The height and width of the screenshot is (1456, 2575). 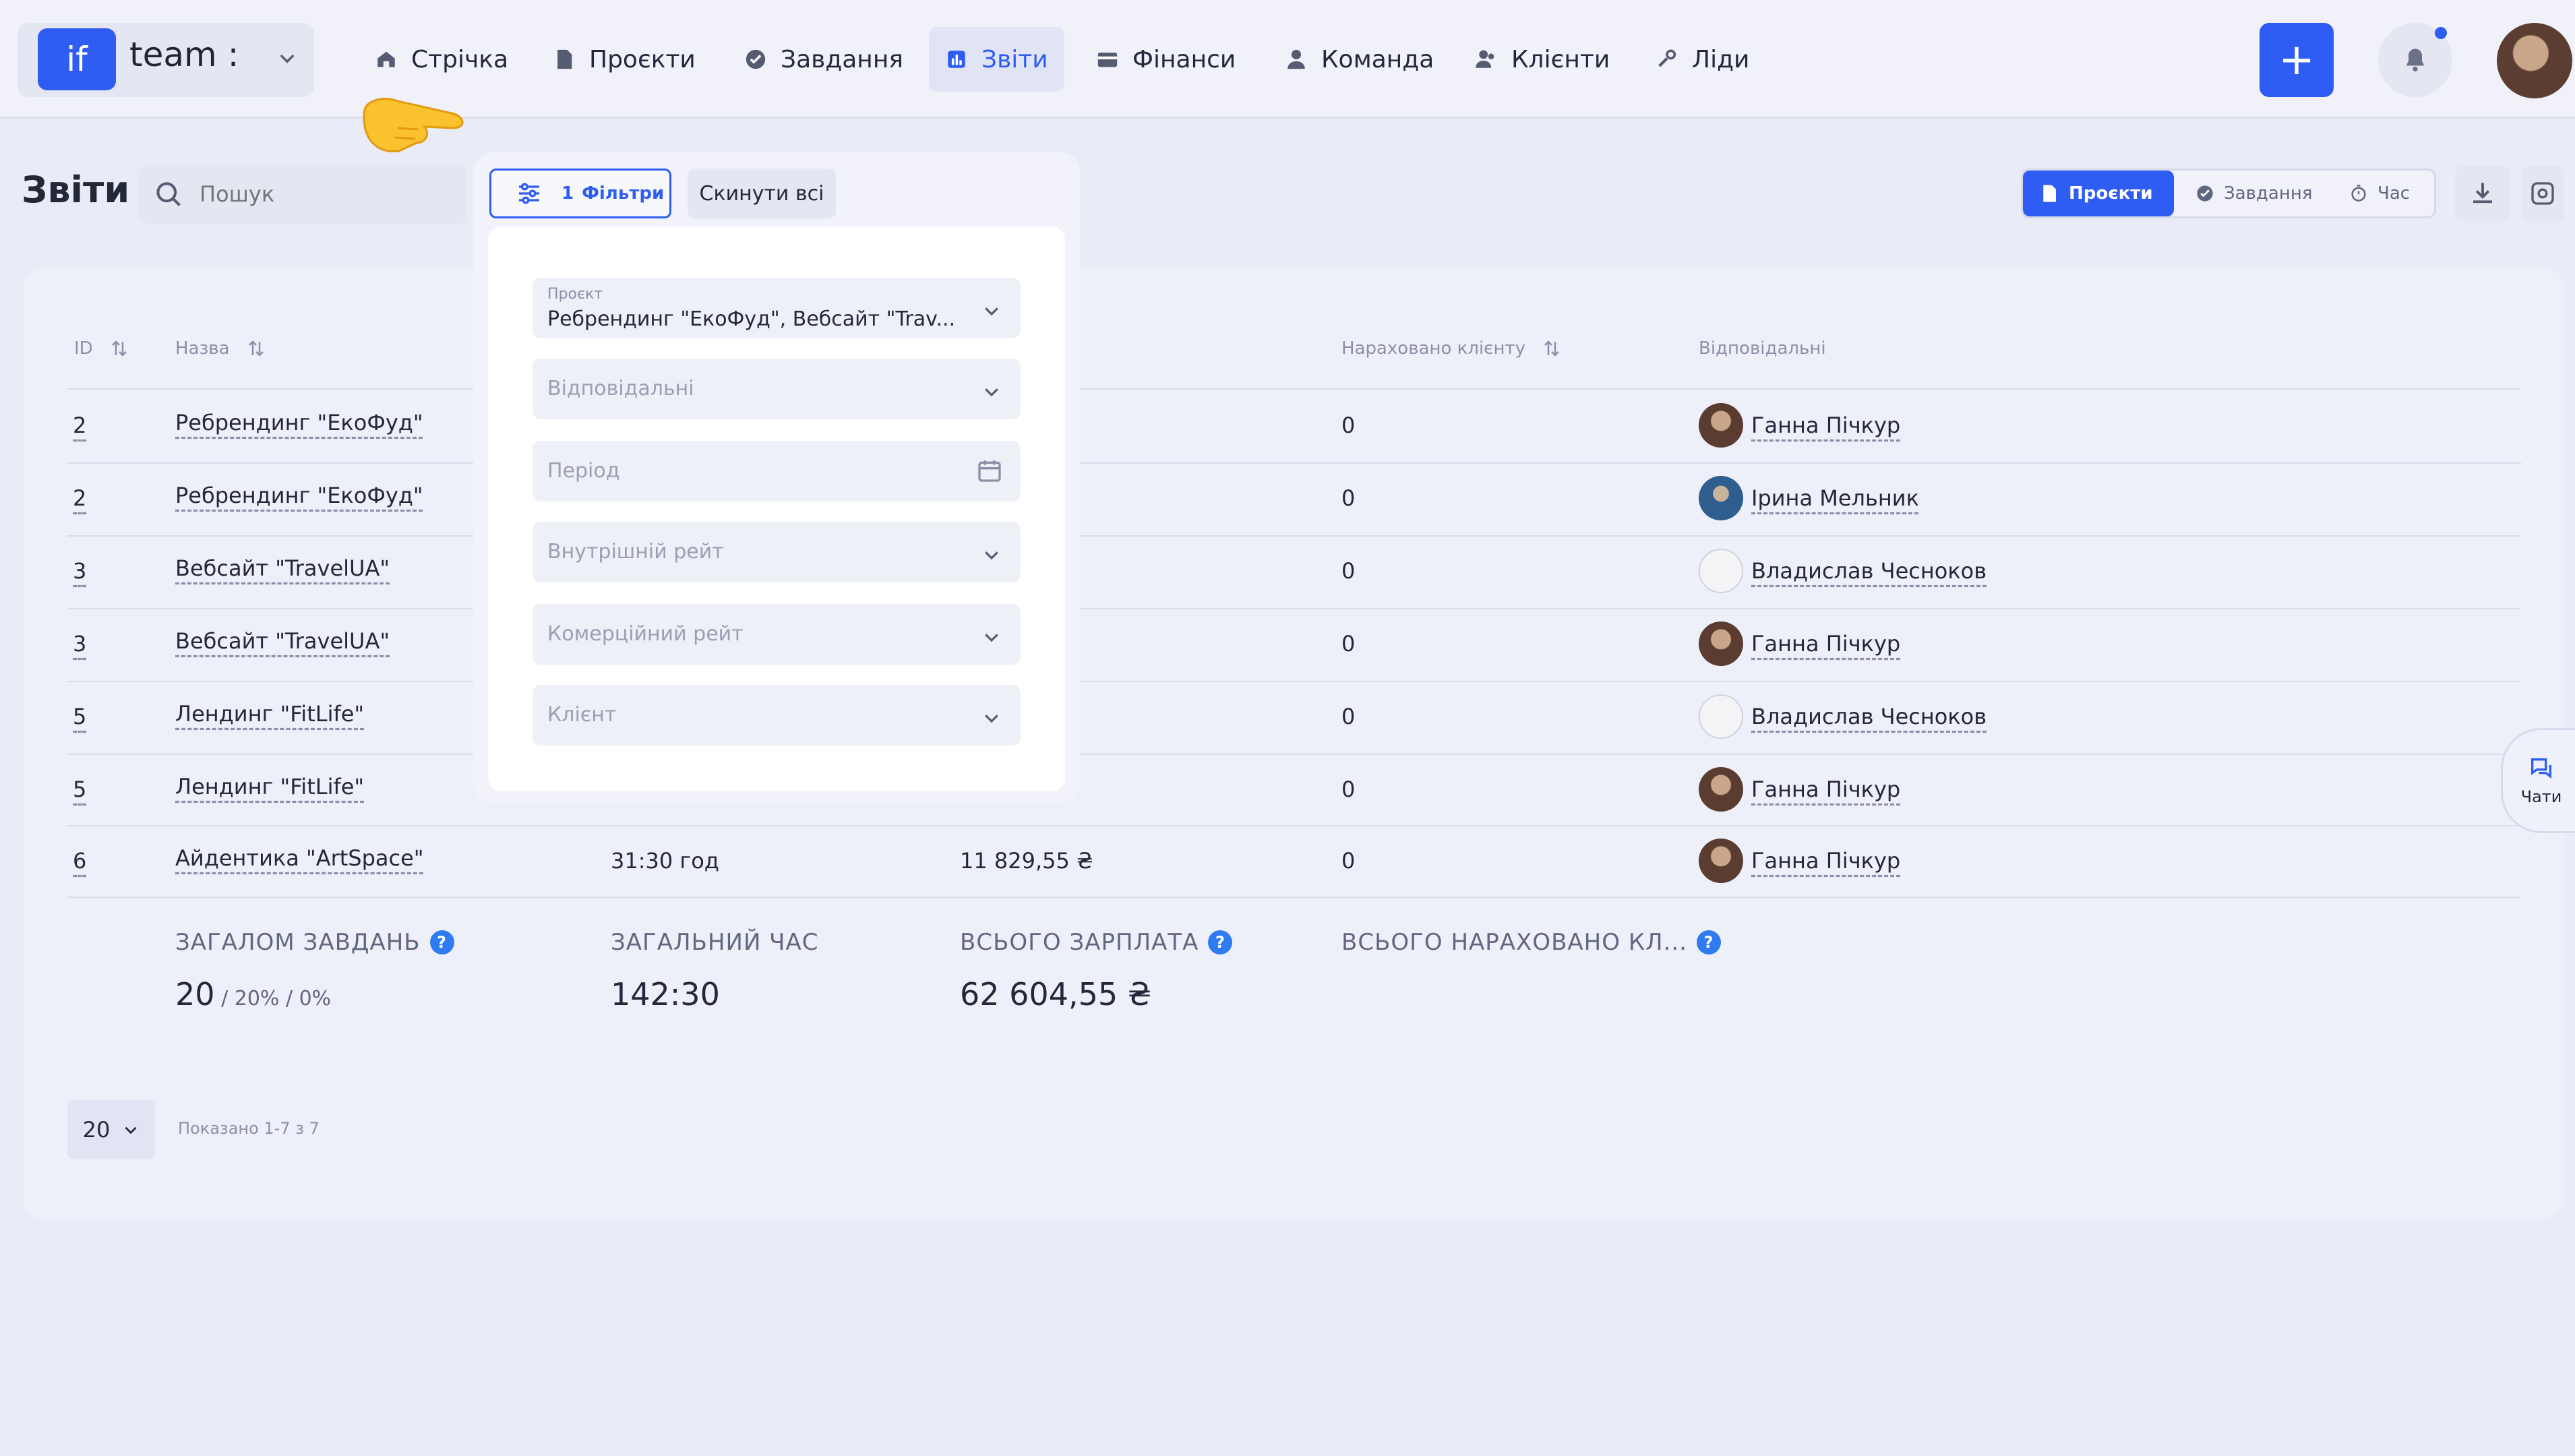 I want to click on chats-tab: Чати, so click(x=2538, y=780).